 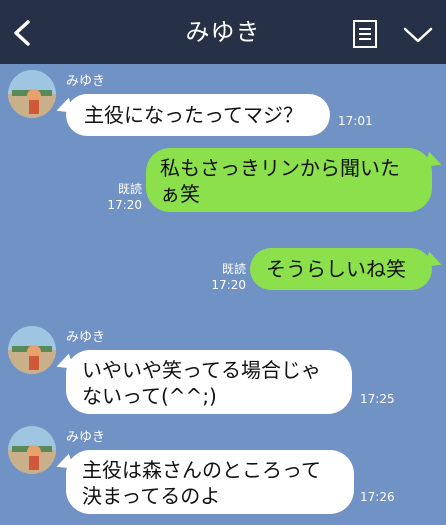 What do you see at coordinates (365, 34) in the screenshot?
I see `note-icon` at bounding box center [365, 34].